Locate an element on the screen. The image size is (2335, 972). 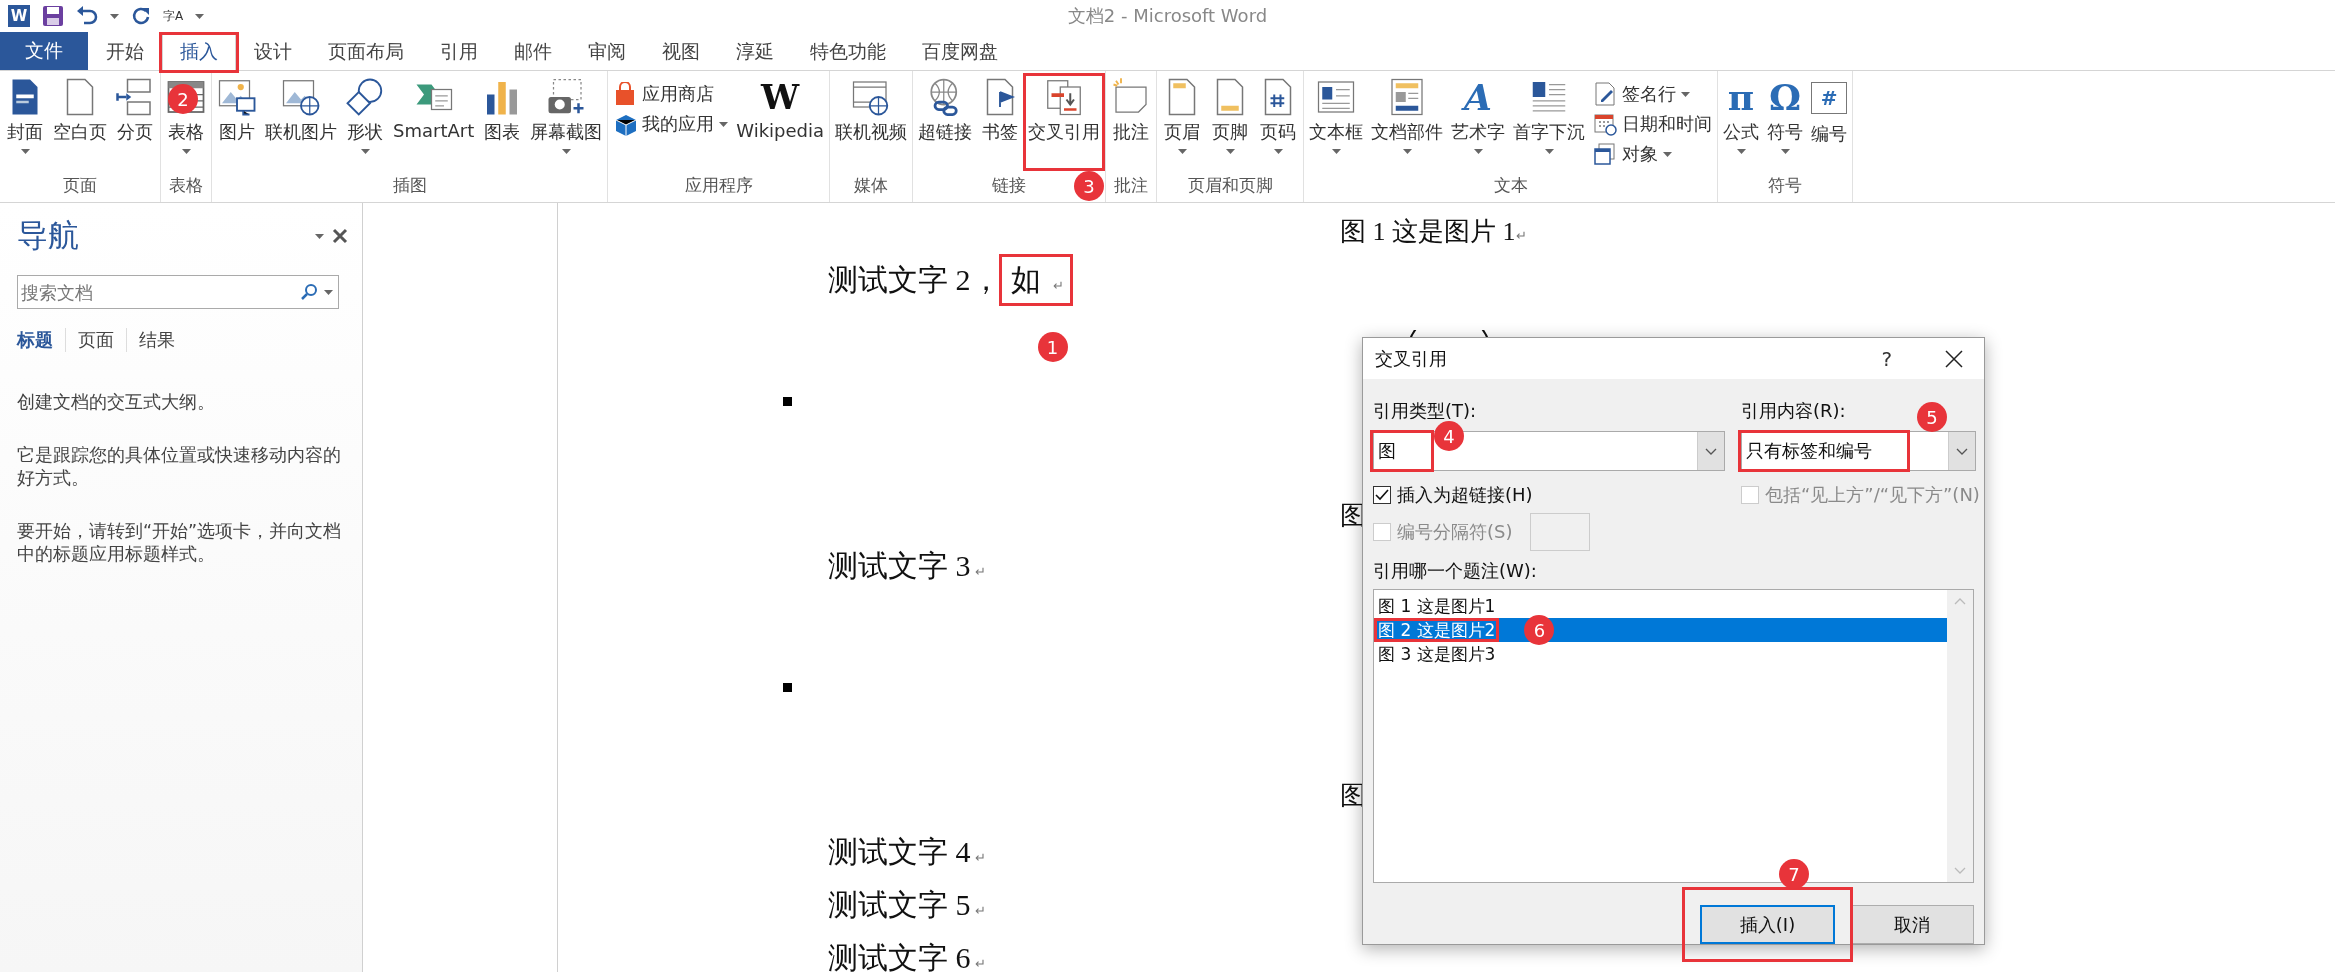
ribbon-button: 日期和时间 is located at coordinates (1653, 124).